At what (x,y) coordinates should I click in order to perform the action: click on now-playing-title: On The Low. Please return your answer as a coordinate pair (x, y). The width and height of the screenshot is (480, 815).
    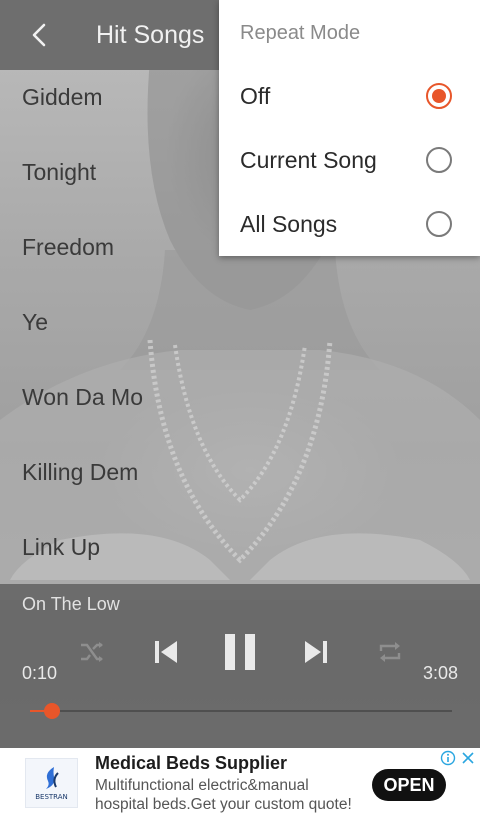
    Looking at the image, I should click on (71, 604).